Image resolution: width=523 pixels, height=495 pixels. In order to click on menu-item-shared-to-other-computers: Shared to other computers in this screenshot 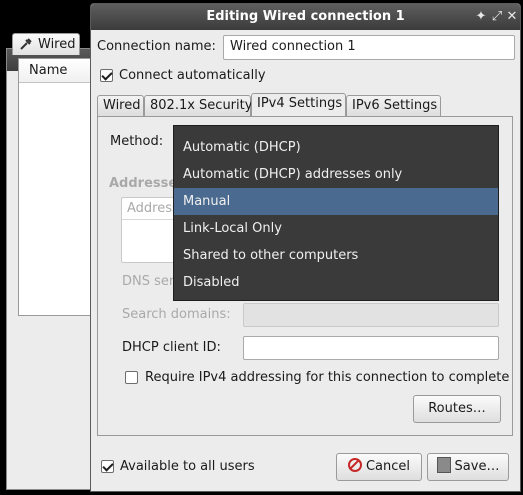, I will do `click(336, 255)`.